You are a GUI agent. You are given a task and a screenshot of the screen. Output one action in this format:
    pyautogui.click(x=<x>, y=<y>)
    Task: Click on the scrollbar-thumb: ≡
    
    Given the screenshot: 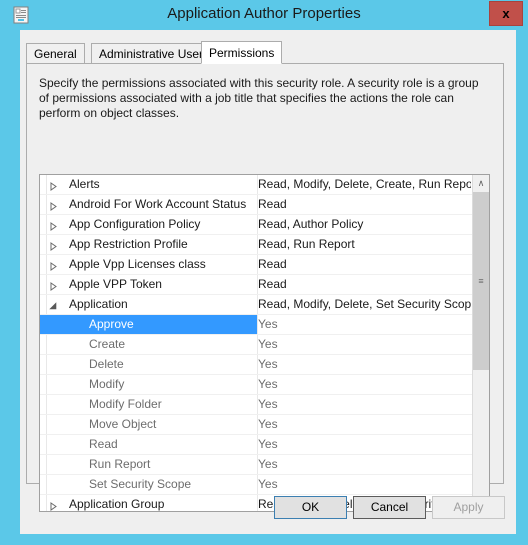 What is the action you would take?
    pyautogui.click(x=481, y=281)
    